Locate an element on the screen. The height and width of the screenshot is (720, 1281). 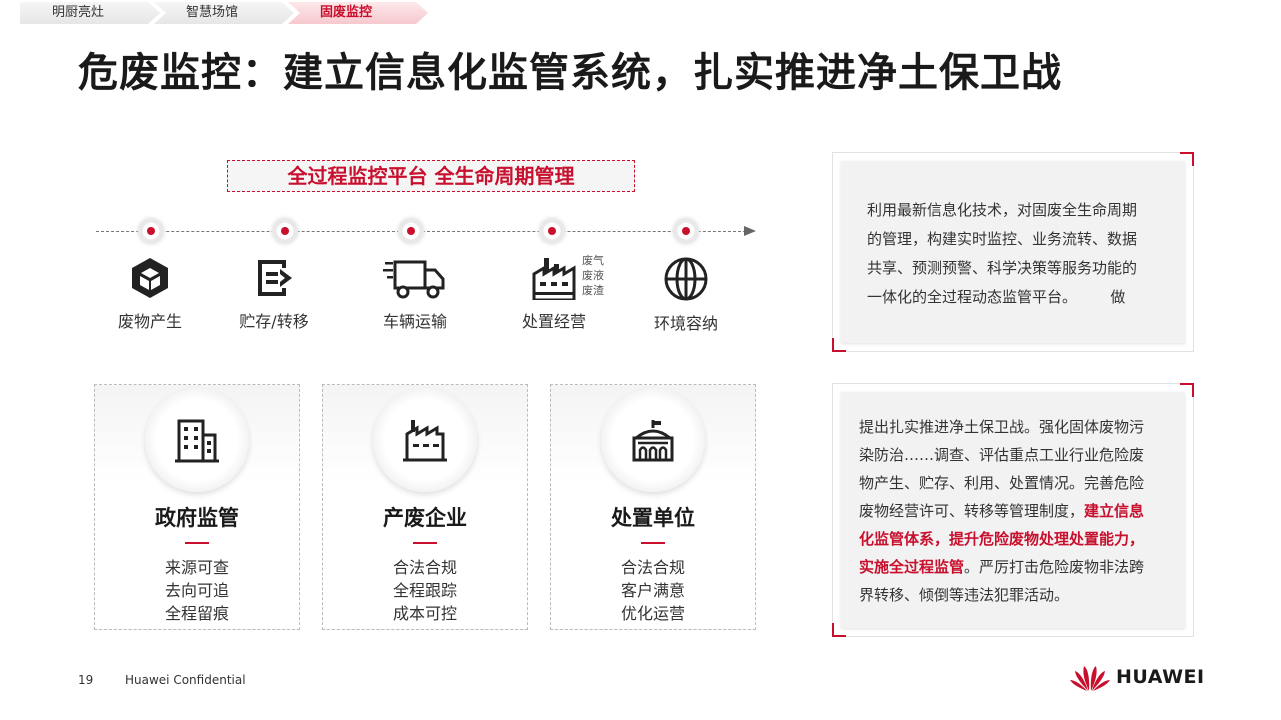
panel-text-highlight: 实施全过程监管 is located at coordinates (912, 567).